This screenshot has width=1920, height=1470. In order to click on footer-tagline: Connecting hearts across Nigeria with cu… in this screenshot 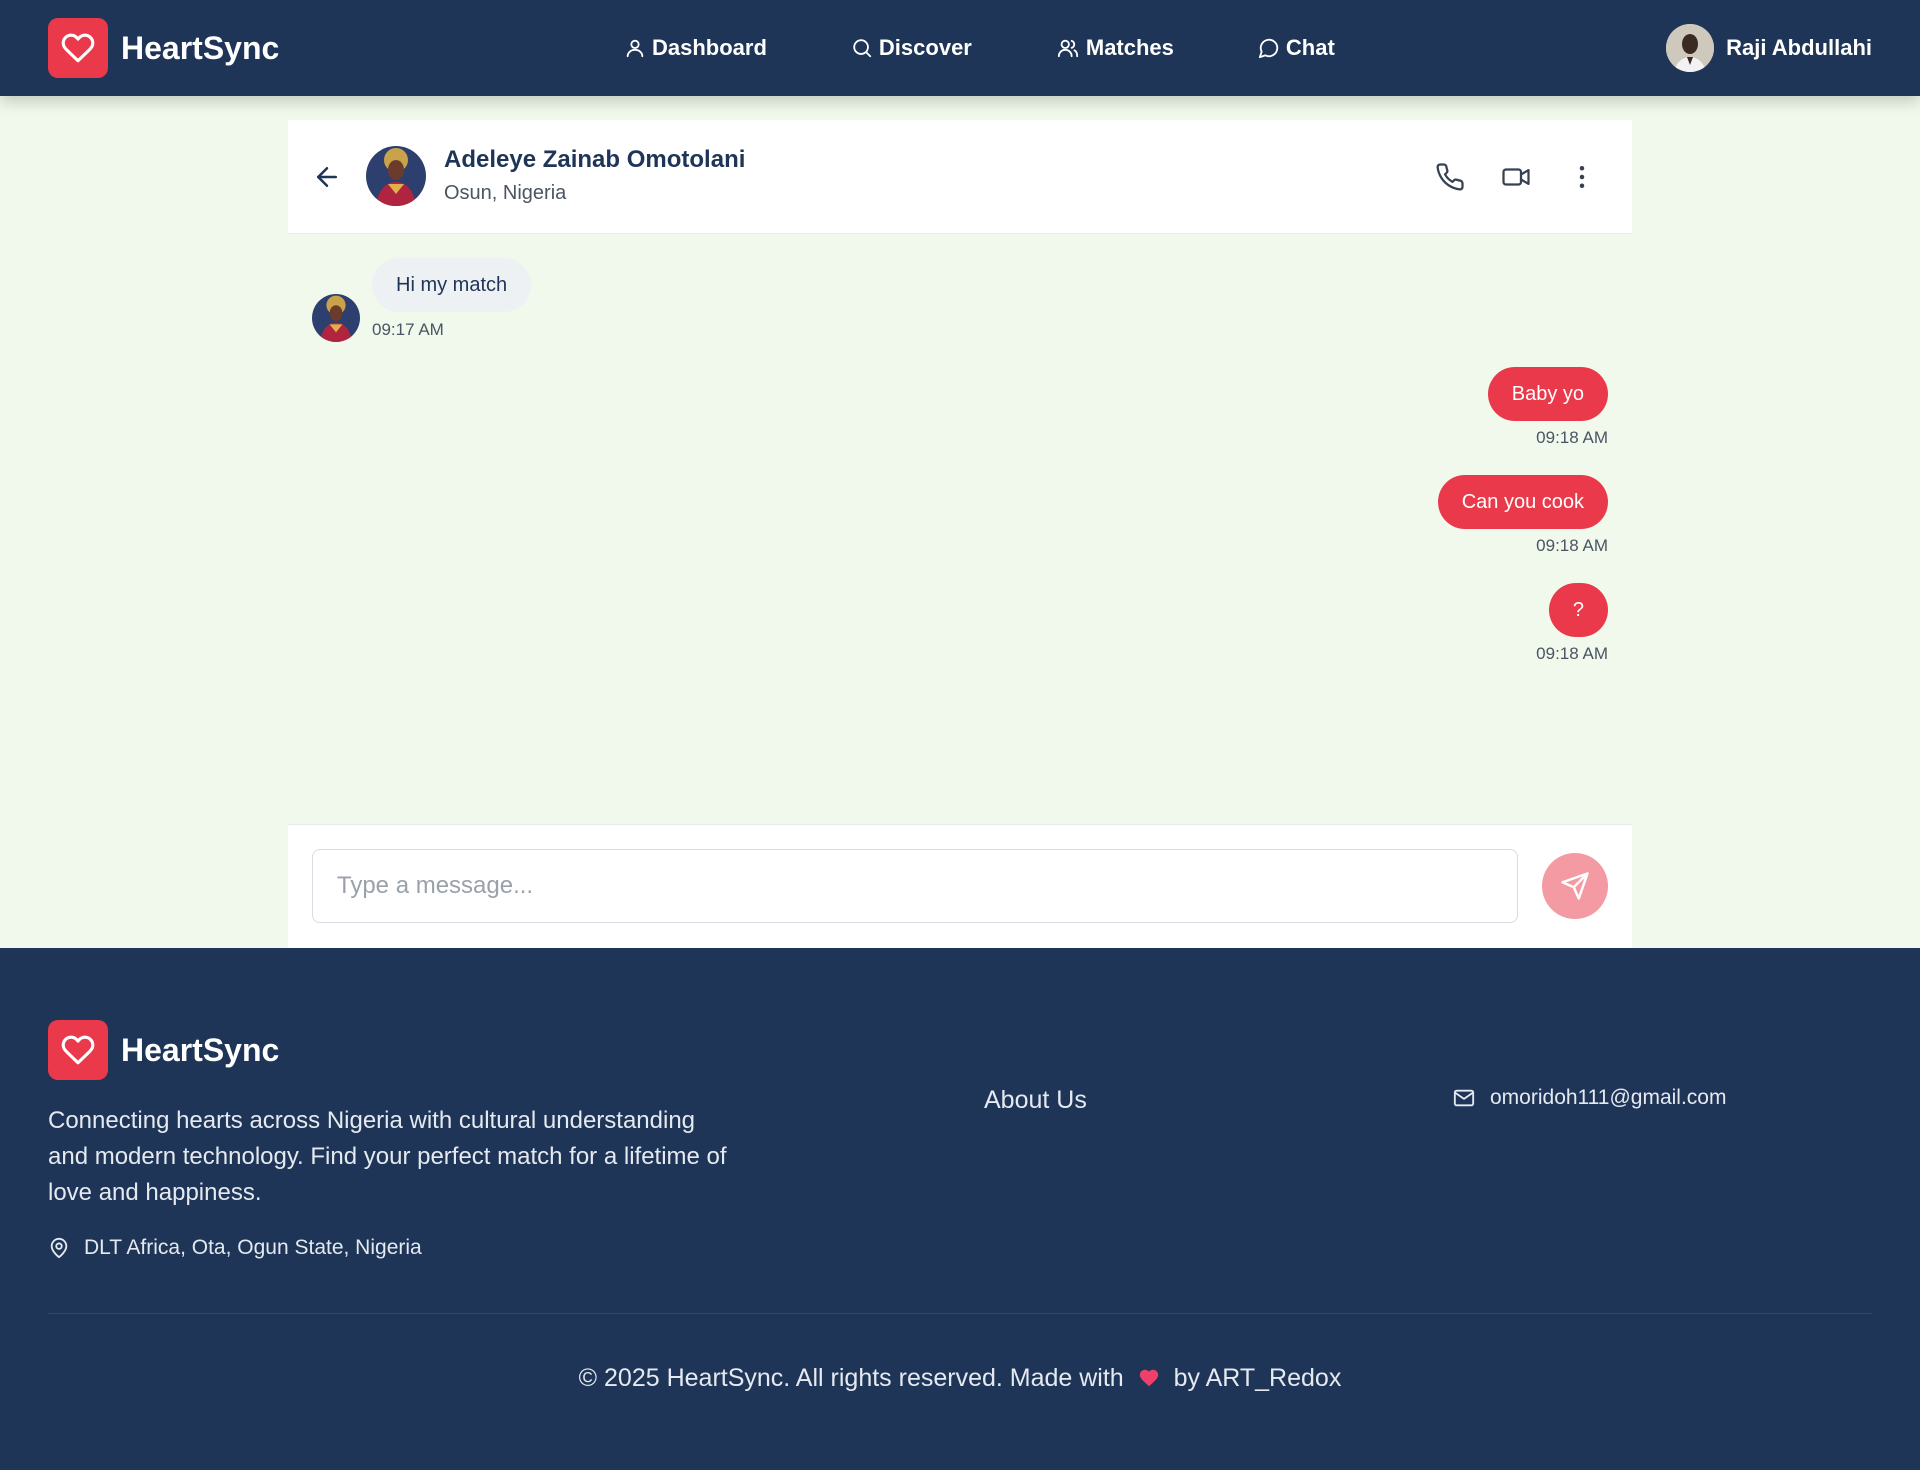, I will do `click(387, 1156)`.